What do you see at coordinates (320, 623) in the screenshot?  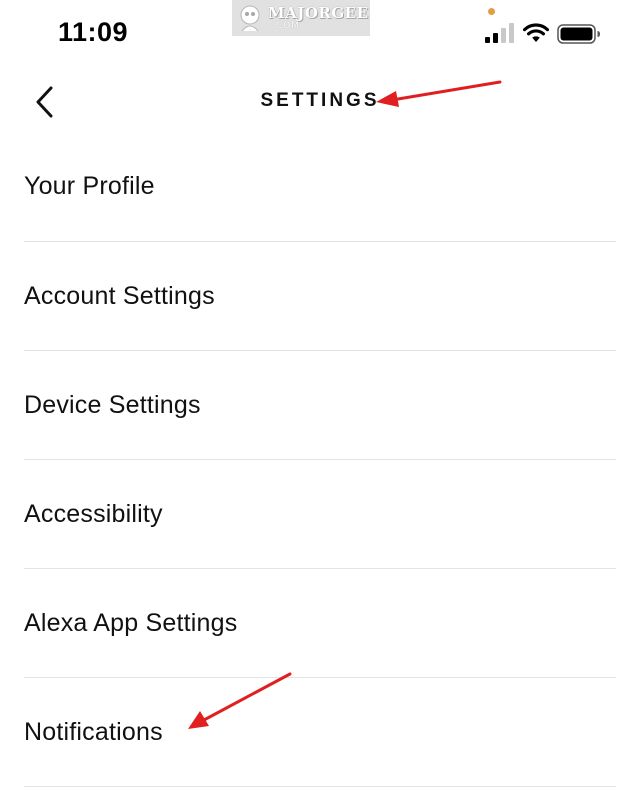 I see `settings-item-alexa-app-settings: Alexa App Settings` at bounding box center [320, 623].